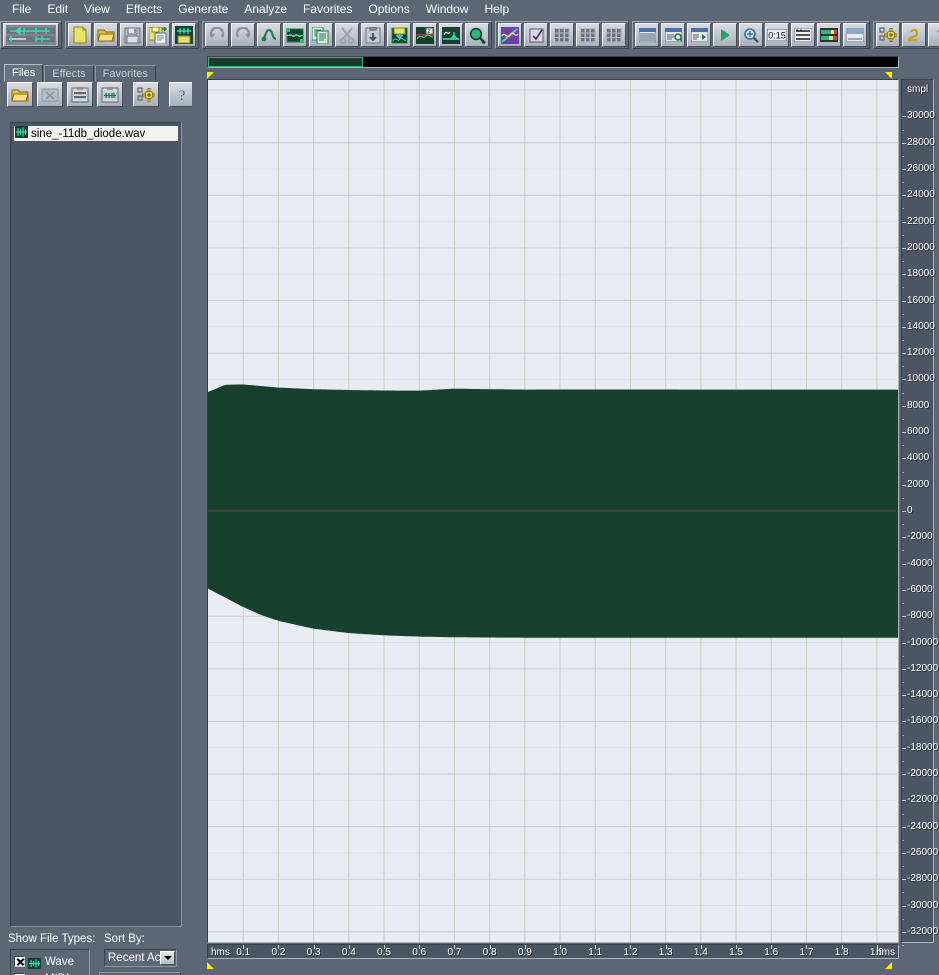 The image size is (939, 975). Describe the element at coordinates (725, 35) in the screenshot. I see `play-icon` at that location.